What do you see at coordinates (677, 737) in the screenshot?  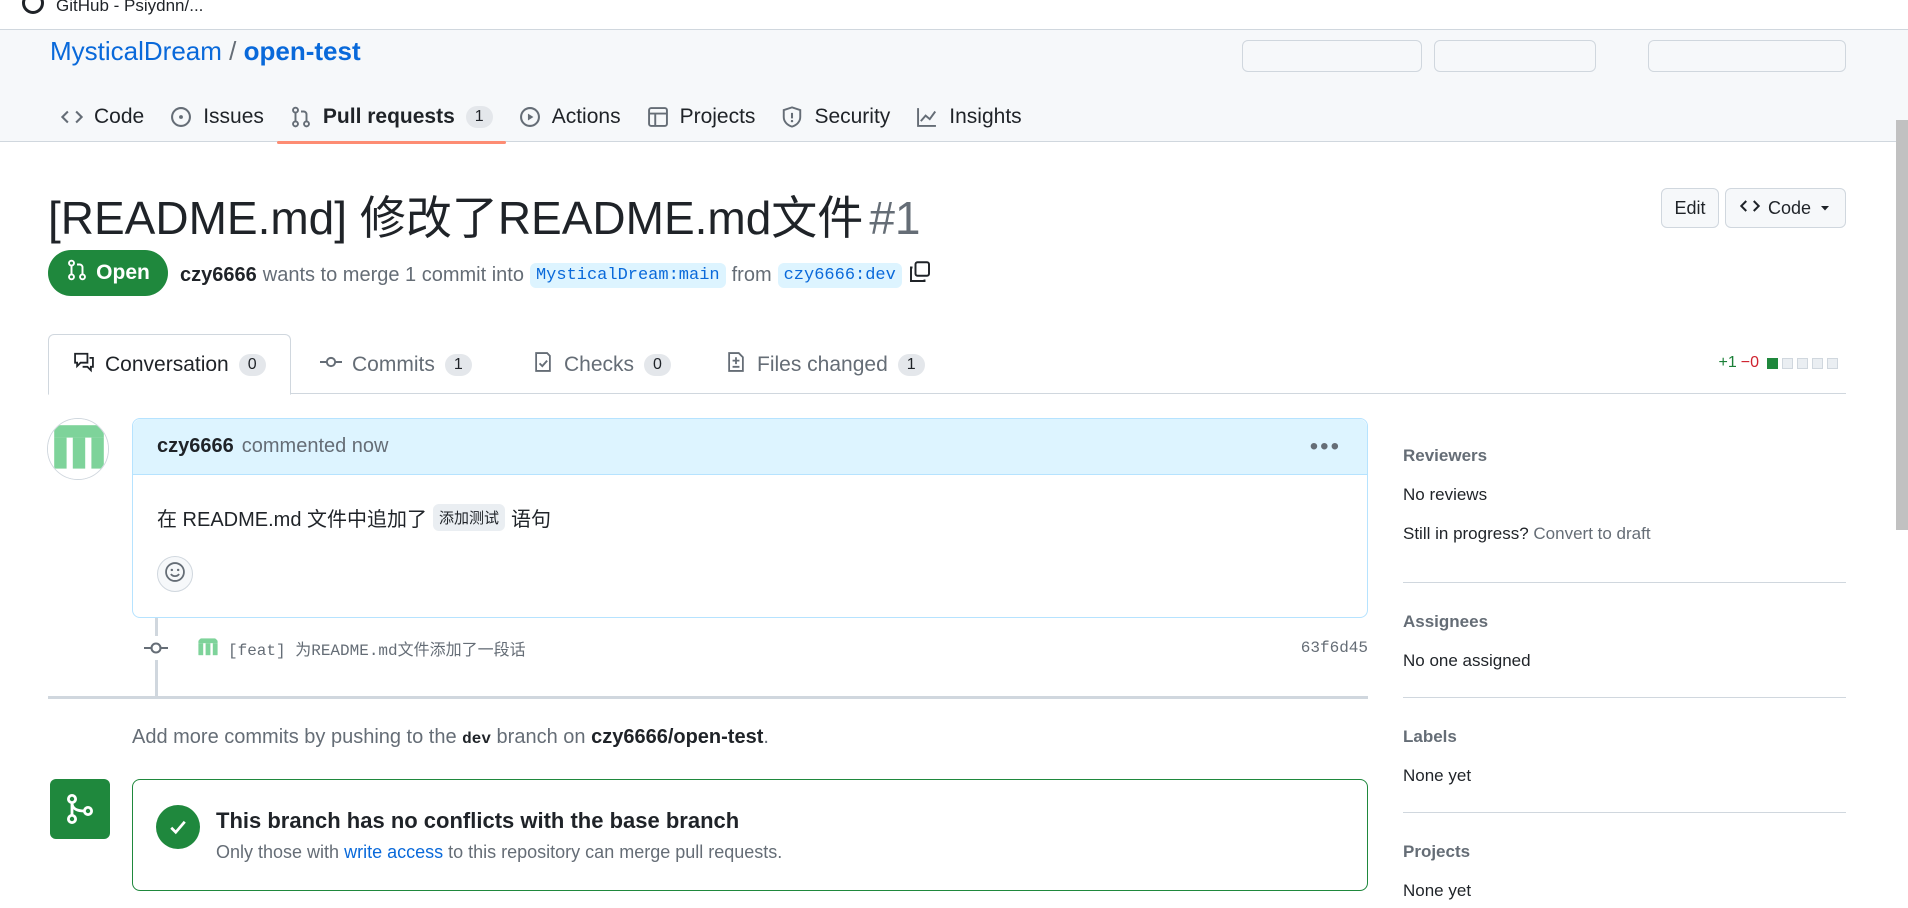 I see `hint-repo: czy6666/open-test` at bounding box center [677, 737].